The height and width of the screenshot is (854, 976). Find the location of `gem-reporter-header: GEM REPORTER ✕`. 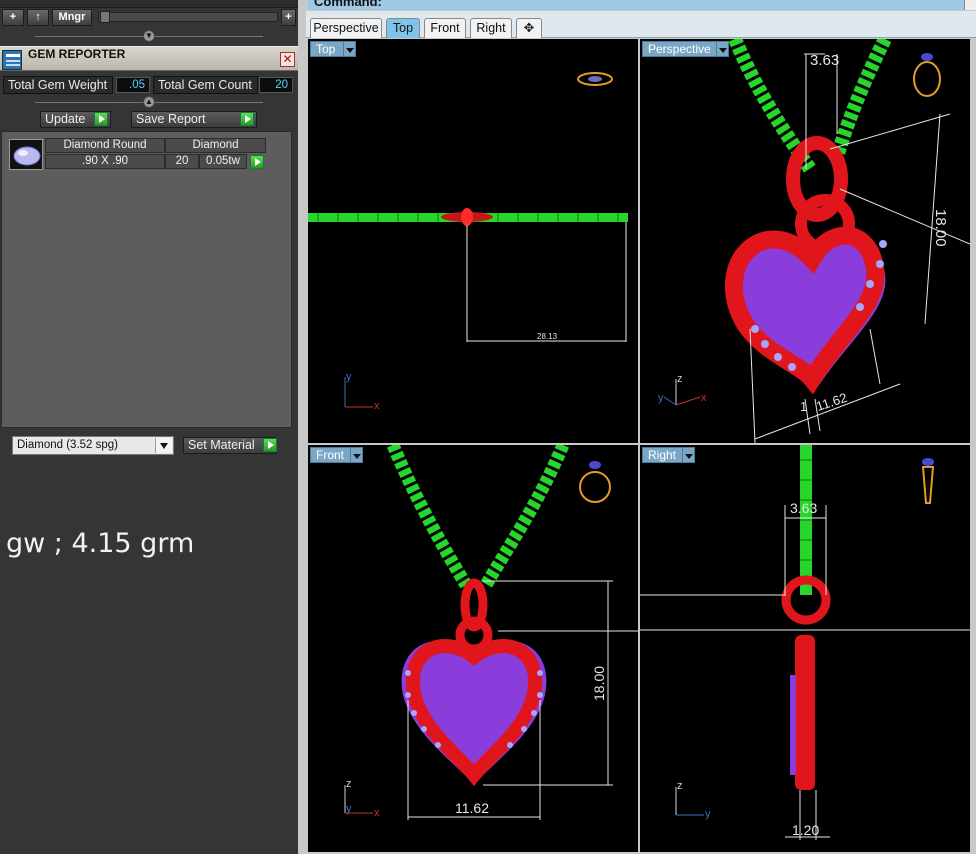

gem-reporter-header: GEM REPORTER ✕ is located at coordinates (149, 58).